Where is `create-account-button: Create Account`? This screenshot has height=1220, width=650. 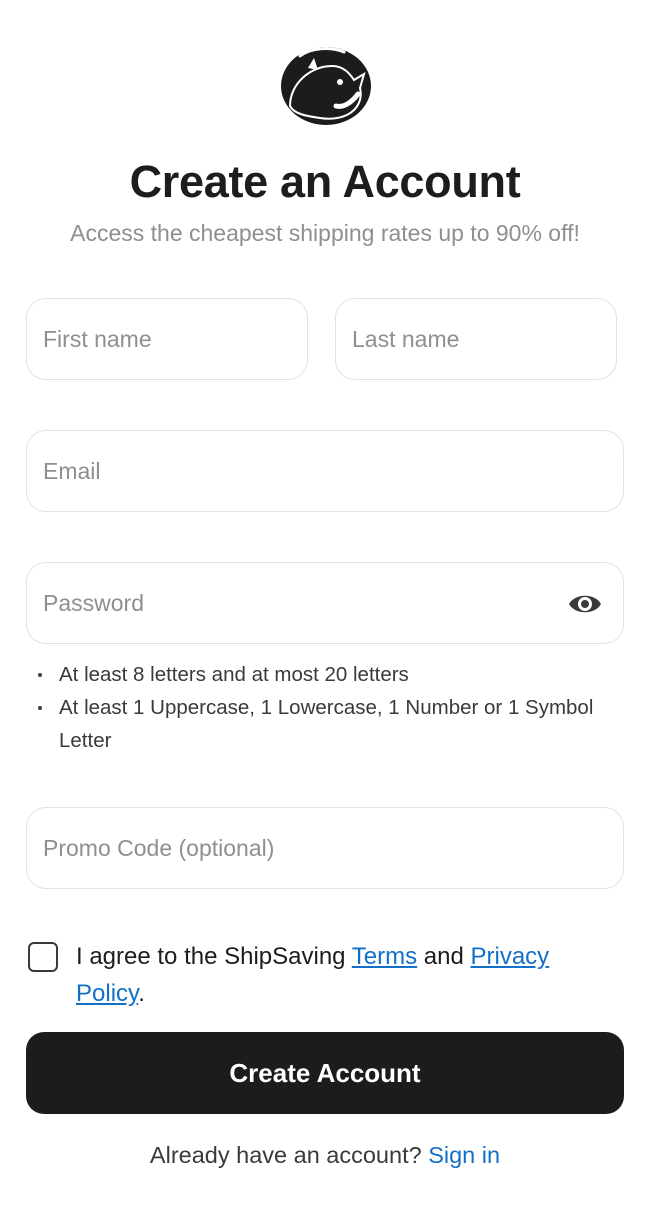
create-account-button: Create Account is located at coordinates (325, 1073).